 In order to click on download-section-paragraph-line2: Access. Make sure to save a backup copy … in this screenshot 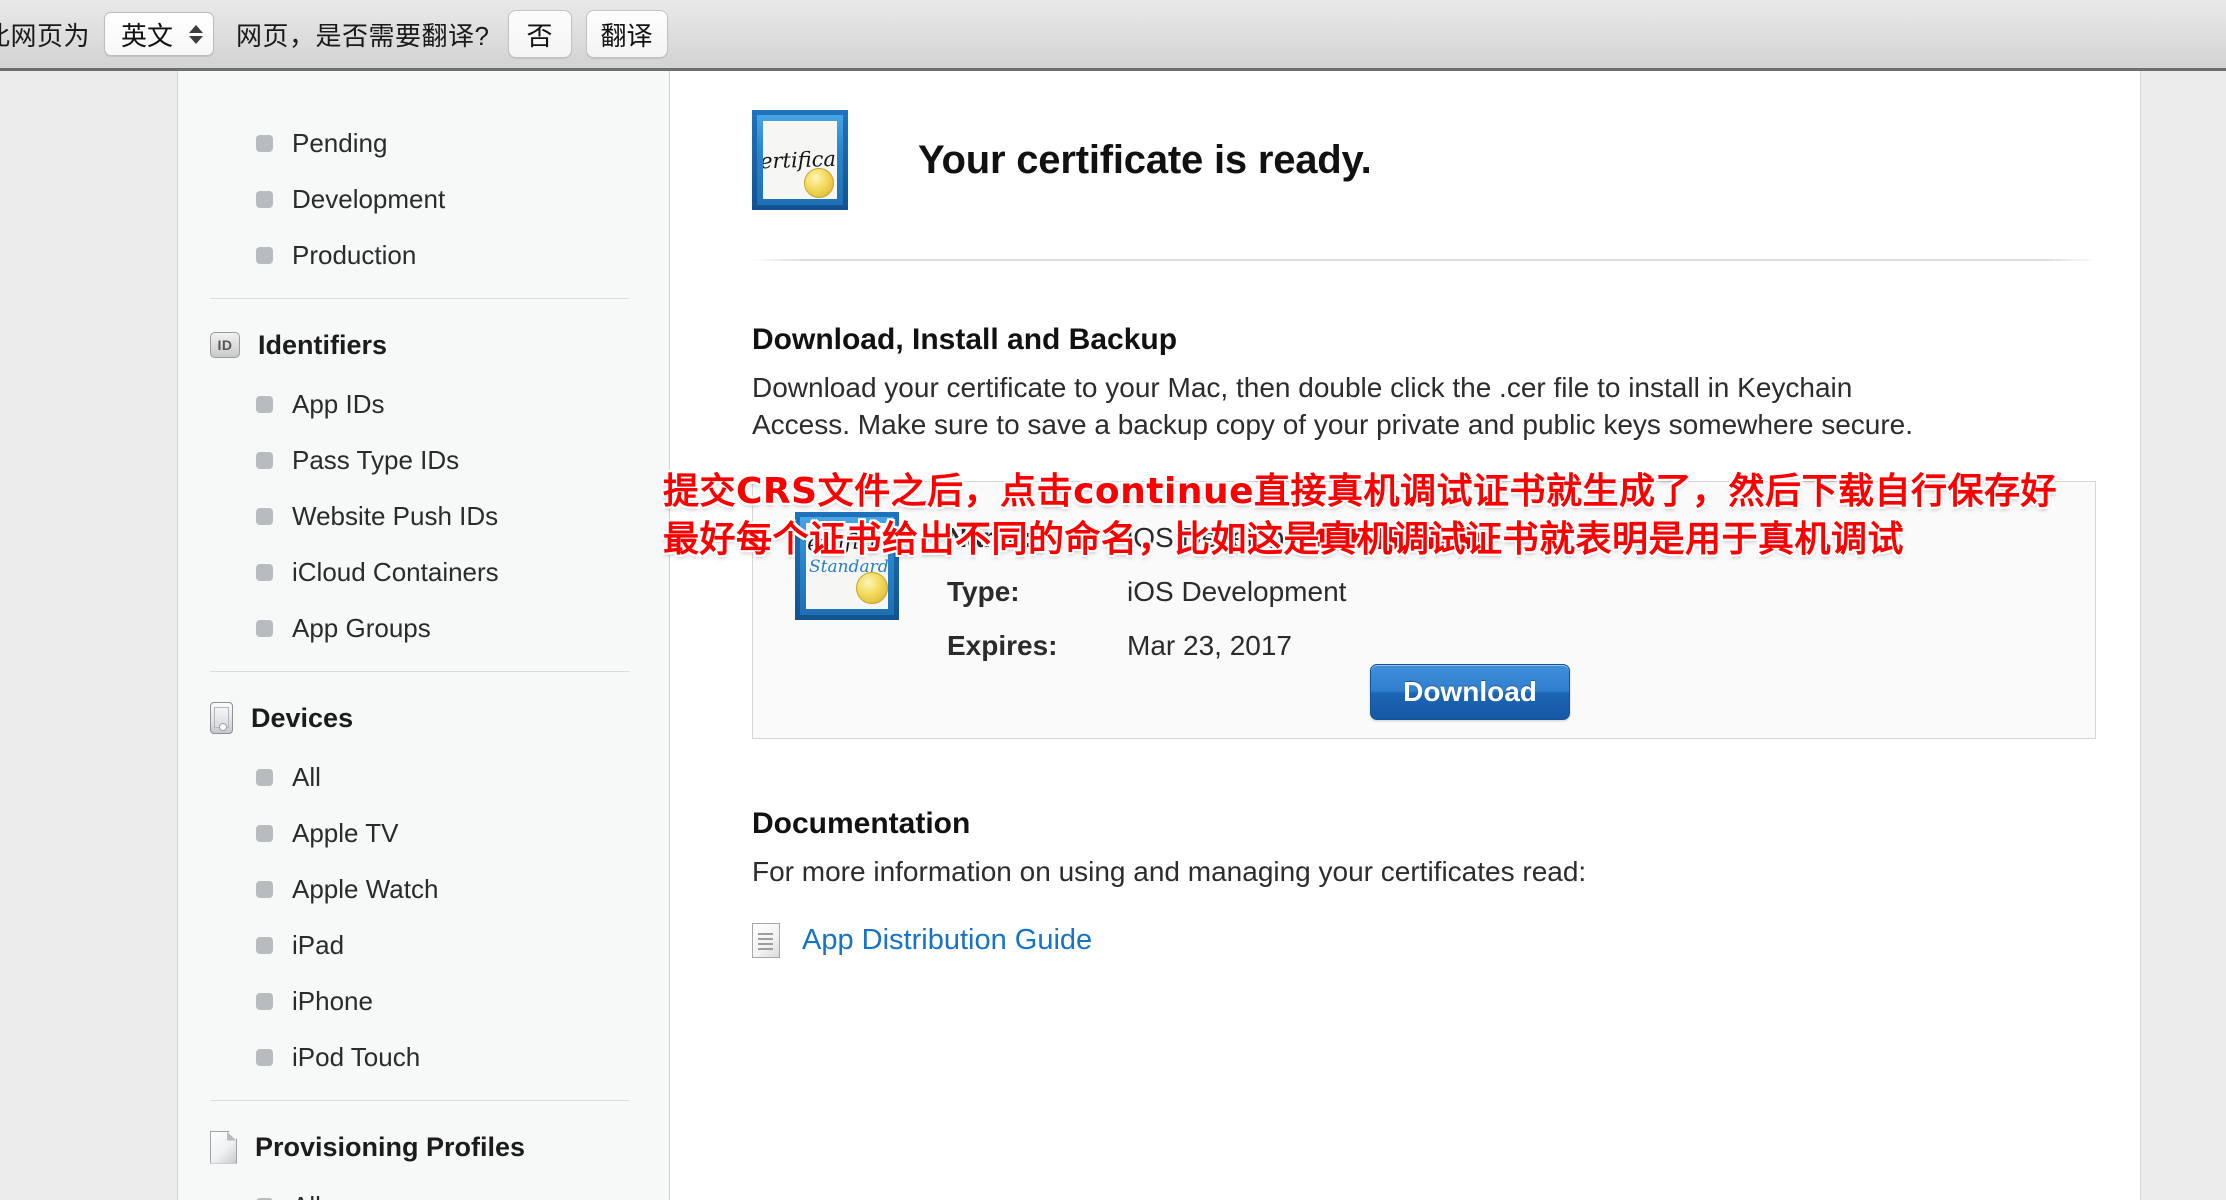, I will do `click(1333, 425)`.